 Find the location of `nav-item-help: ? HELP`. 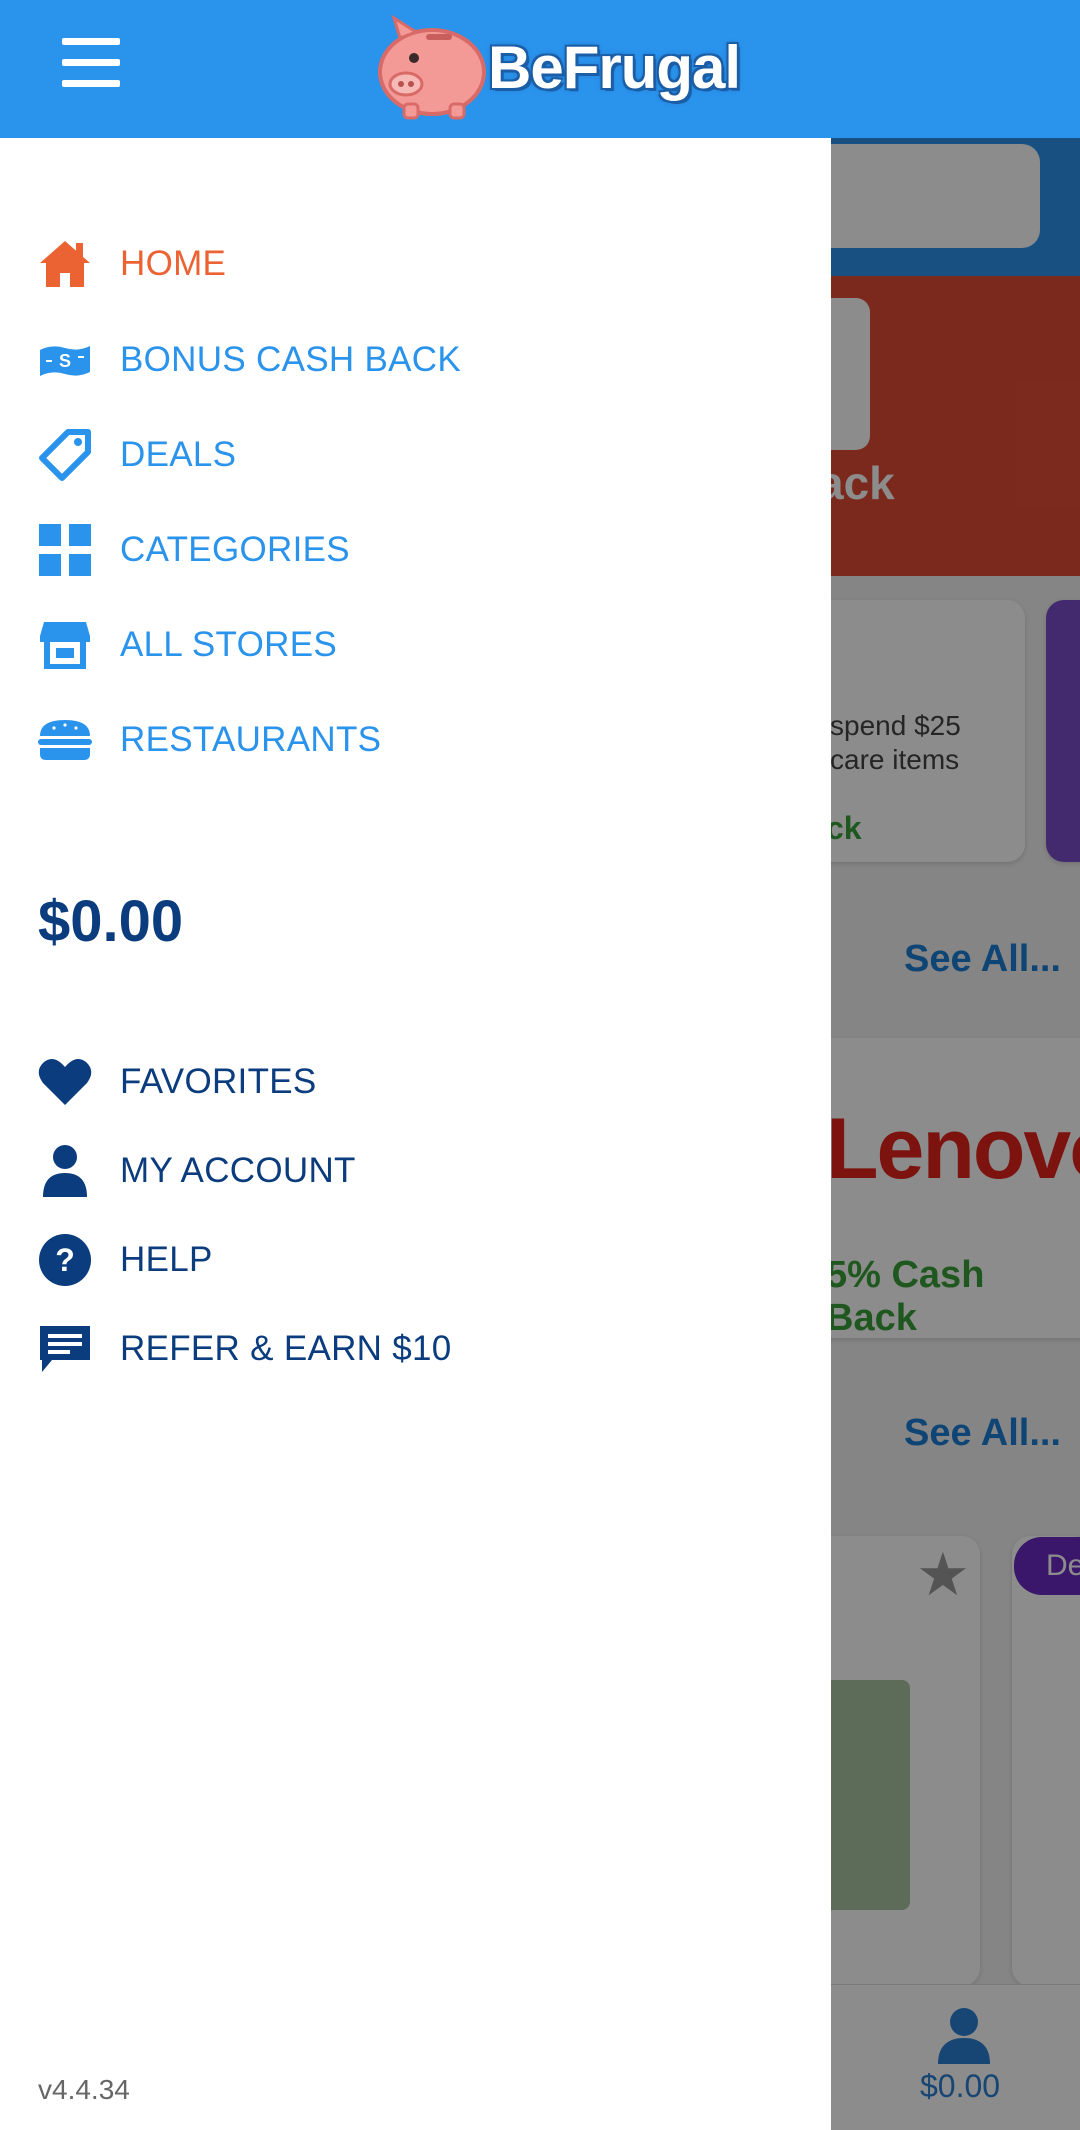

nav-item-help: ? HELP is located at coordinates (125, 1260).